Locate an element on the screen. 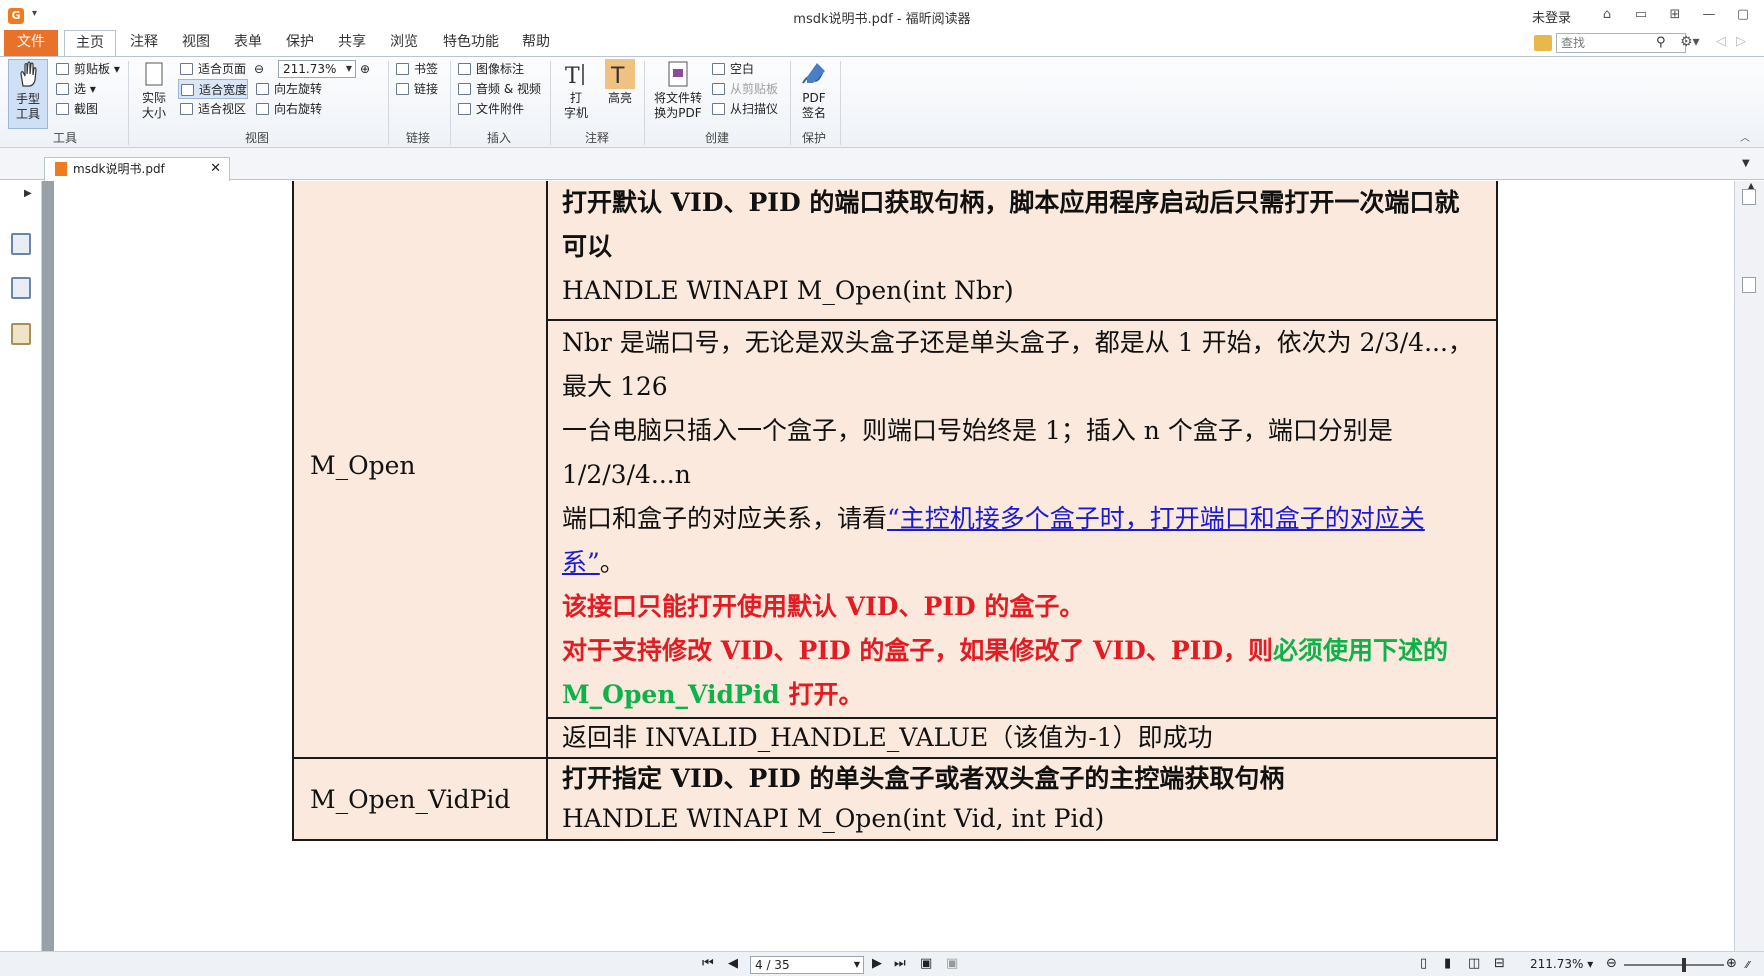 This screenshot has width=1764, height=976. scroll-thumb is located at coordinates (1749, 285).